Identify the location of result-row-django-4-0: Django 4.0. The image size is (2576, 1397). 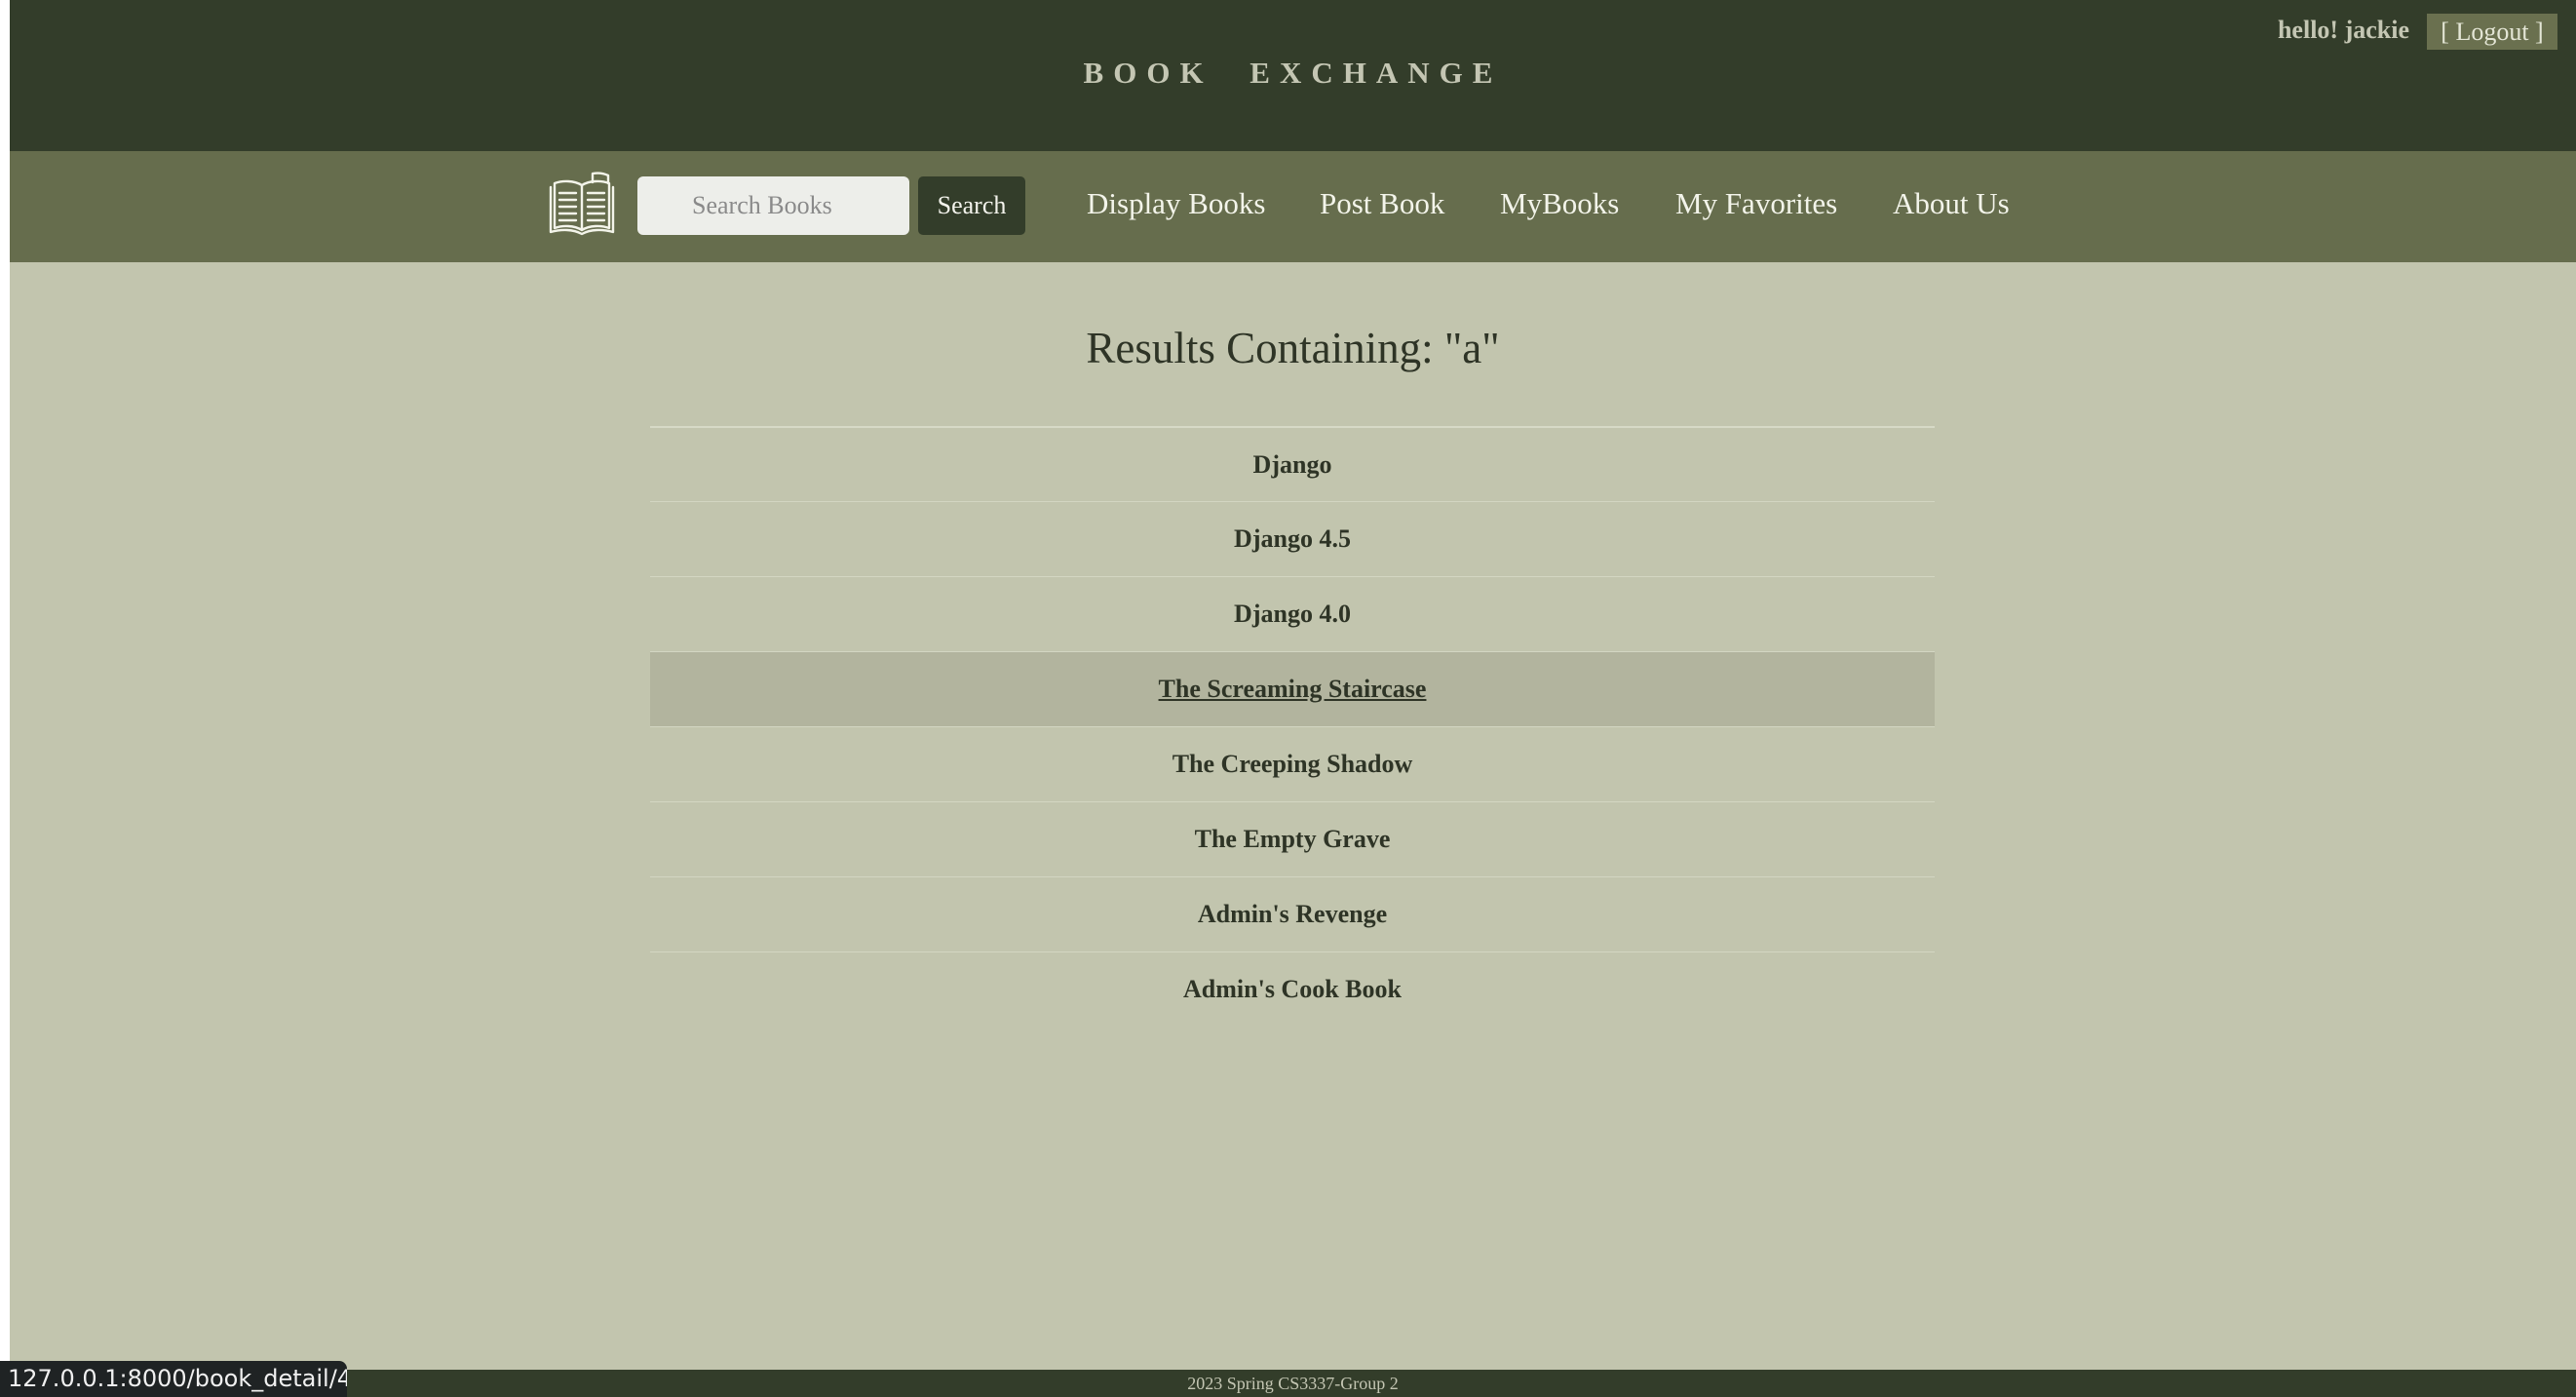
(1292, 613).